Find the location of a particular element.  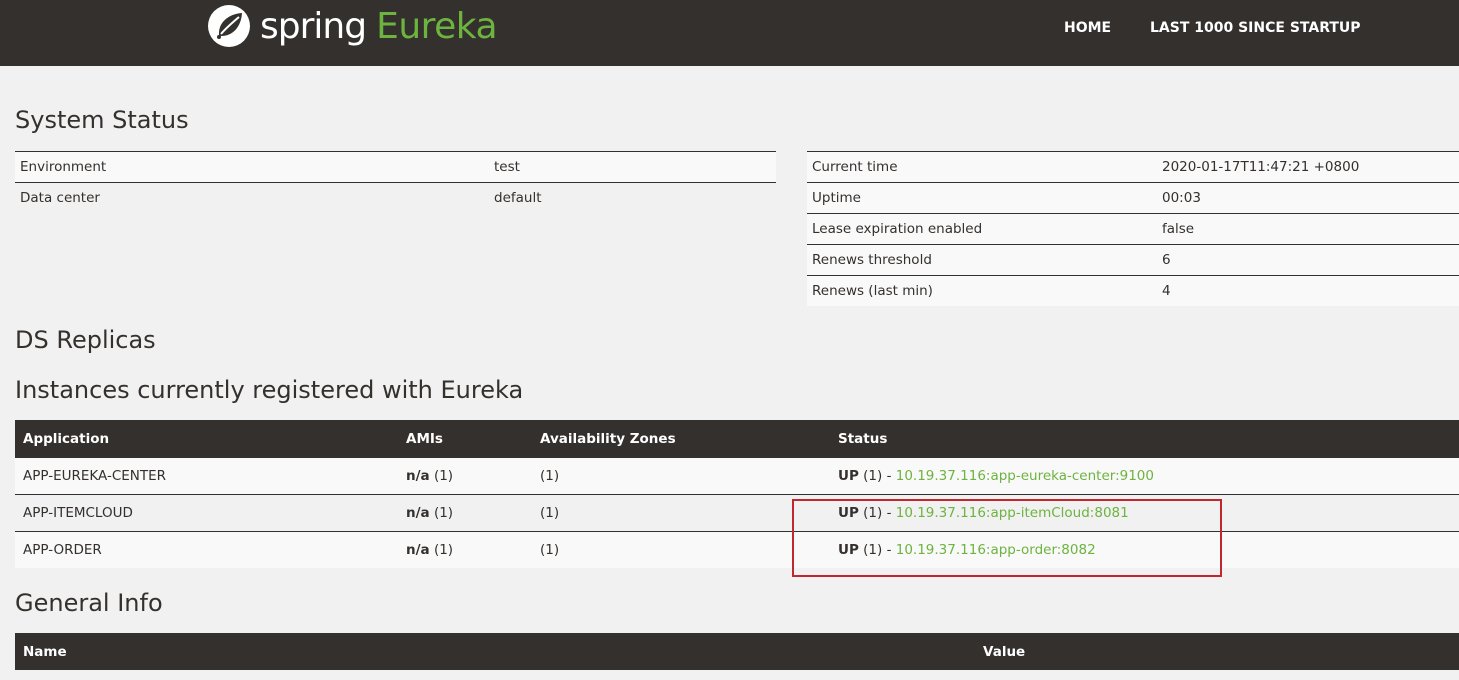

status-value: default is located at coordinates (632, 197).